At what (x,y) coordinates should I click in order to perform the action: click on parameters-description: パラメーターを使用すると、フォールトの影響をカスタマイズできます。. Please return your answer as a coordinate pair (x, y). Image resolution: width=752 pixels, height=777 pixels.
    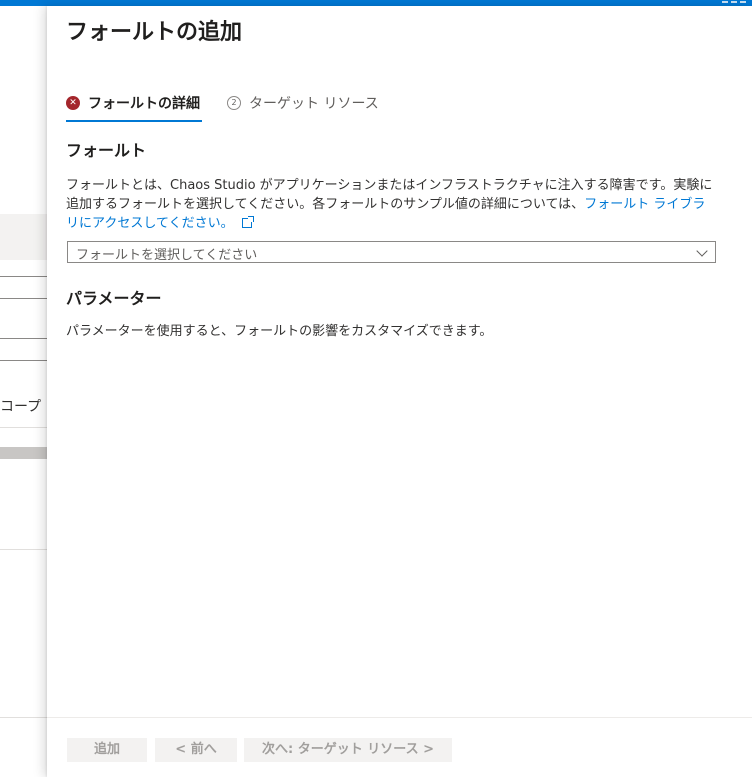
    Looking at the image, I should click on (279, 331).